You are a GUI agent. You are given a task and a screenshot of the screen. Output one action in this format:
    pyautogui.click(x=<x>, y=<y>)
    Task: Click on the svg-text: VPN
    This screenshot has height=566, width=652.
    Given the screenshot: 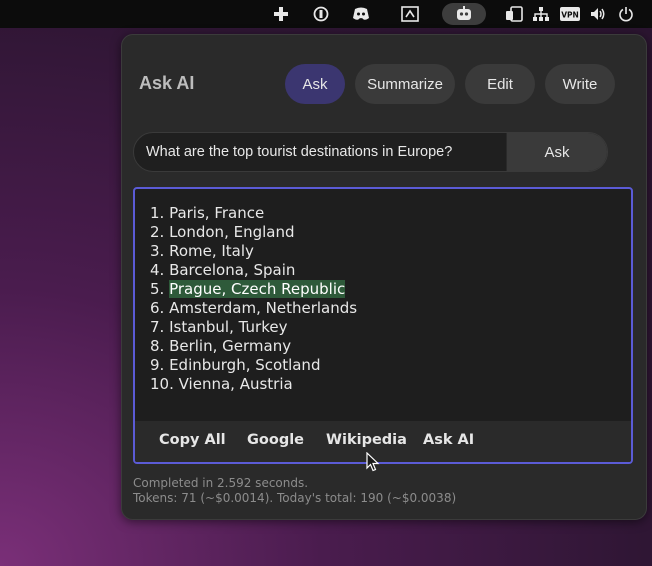 What is the action you would take?
    pyautogui.click(x=570, y=15)
    